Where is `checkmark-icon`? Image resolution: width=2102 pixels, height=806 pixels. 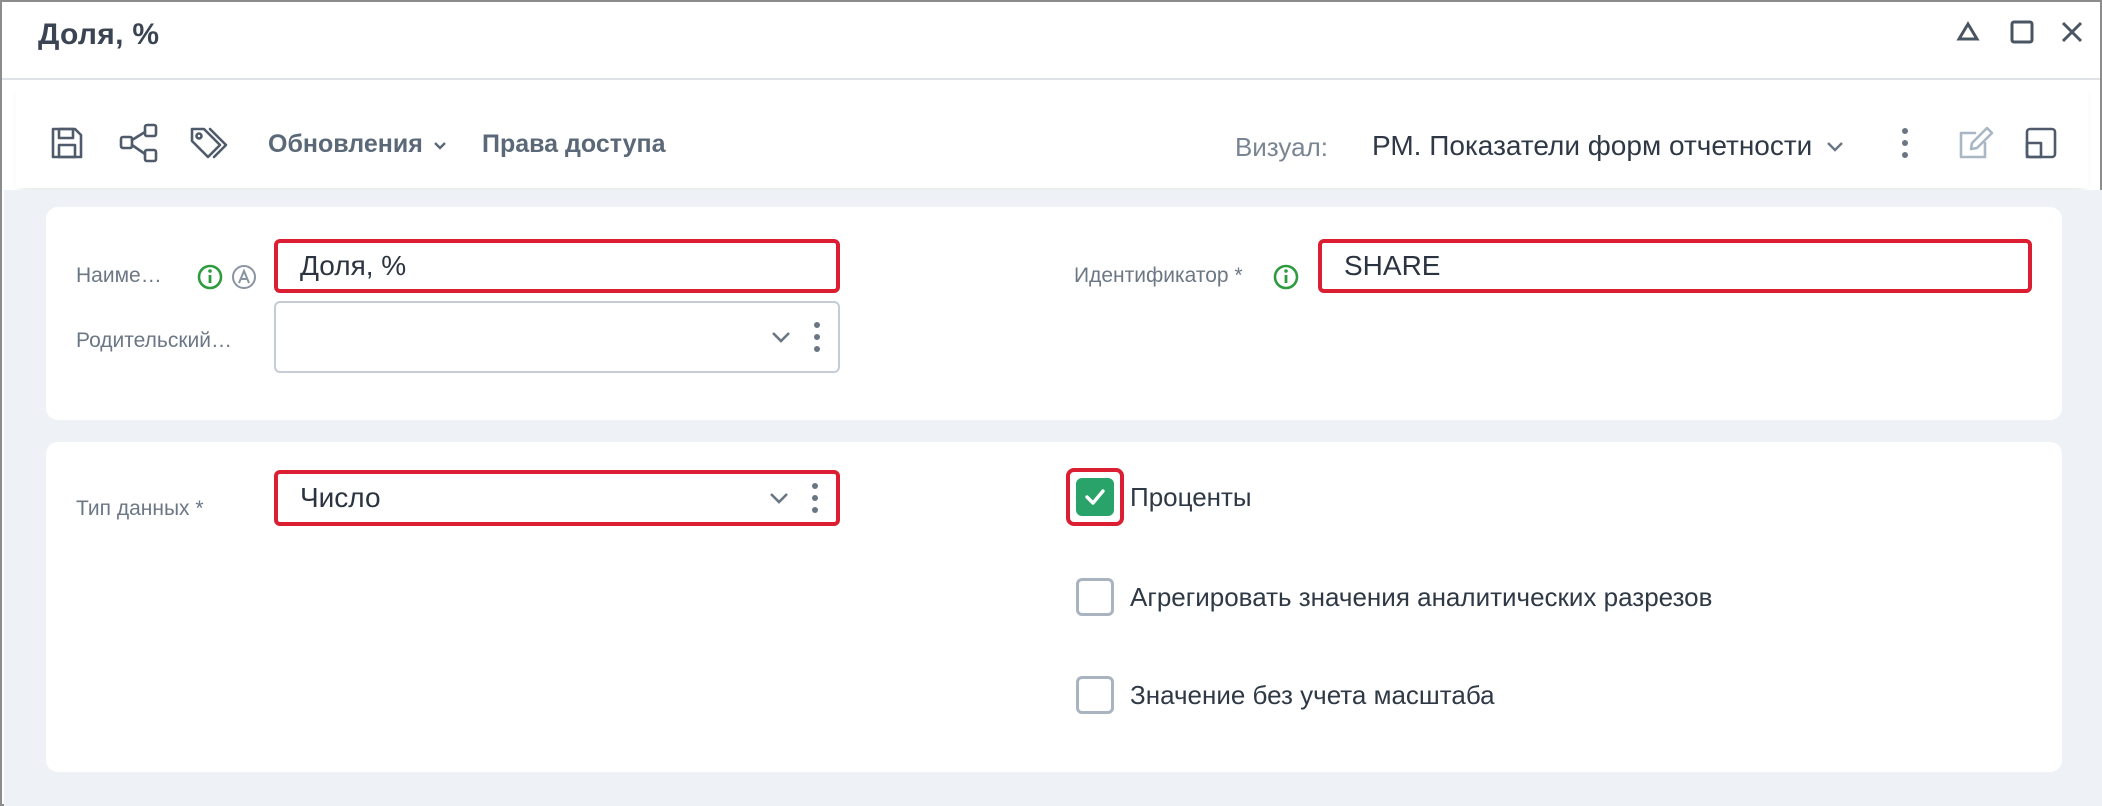
checkmark-icon is located at coordinates (1095, 497).